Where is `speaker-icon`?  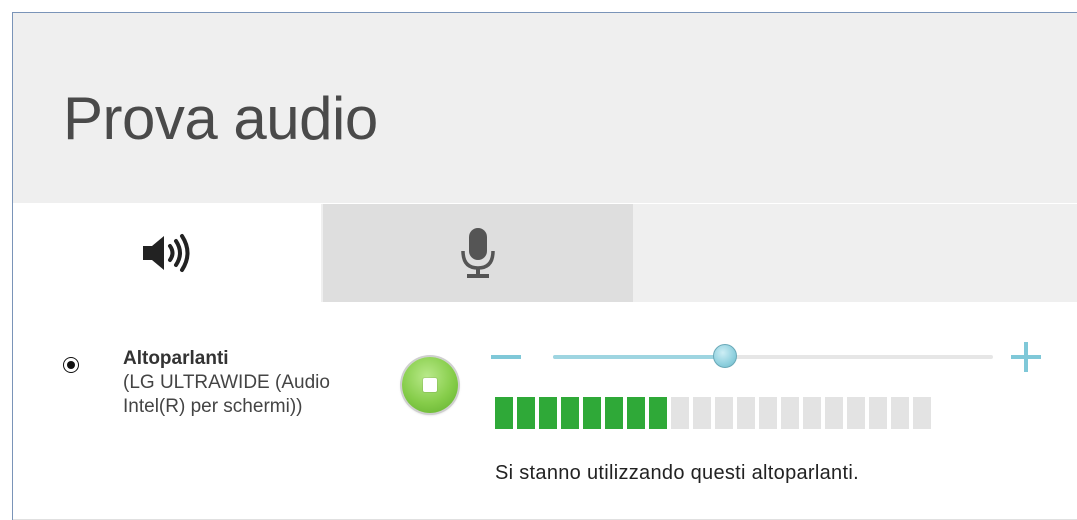 speaker-icon is located at coordinates (166, 253).